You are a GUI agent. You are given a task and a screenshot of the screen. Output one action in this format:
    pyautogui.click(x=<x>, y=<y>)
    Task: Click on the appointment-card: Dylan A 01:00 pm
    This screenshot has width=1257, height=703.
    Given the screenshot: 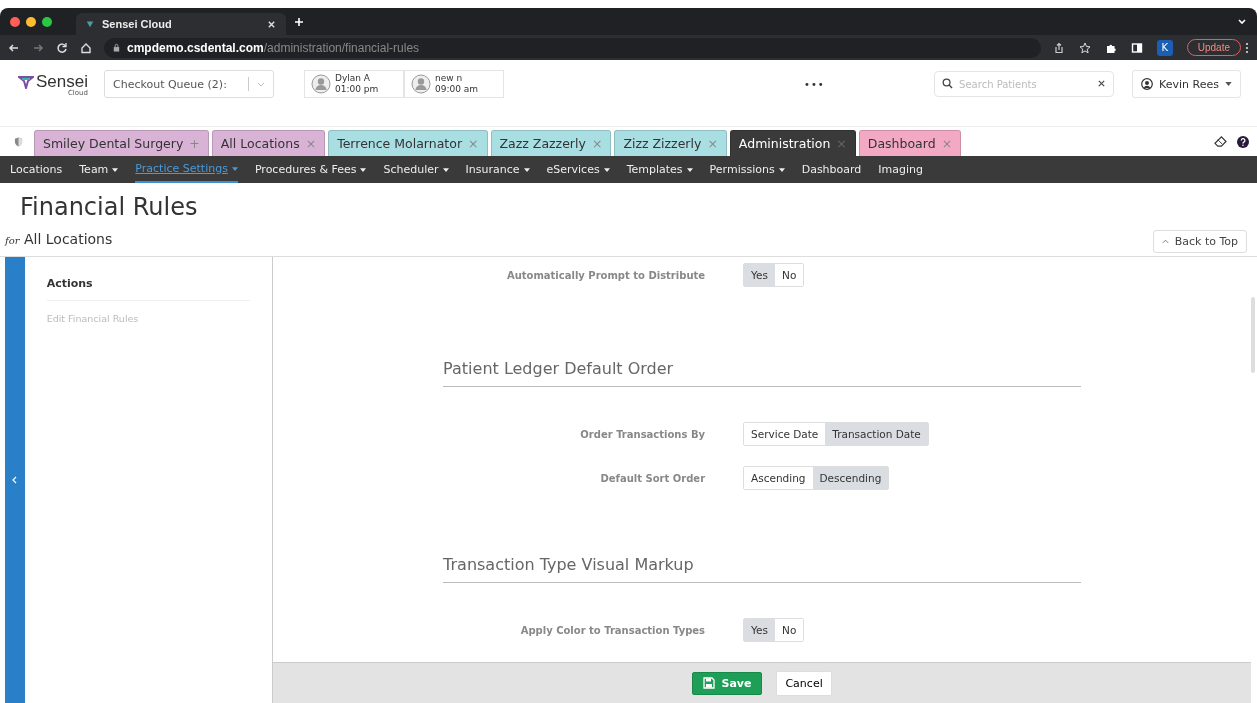 What is the action you would take?
    pyautogui.click(x=354, y=84)
    